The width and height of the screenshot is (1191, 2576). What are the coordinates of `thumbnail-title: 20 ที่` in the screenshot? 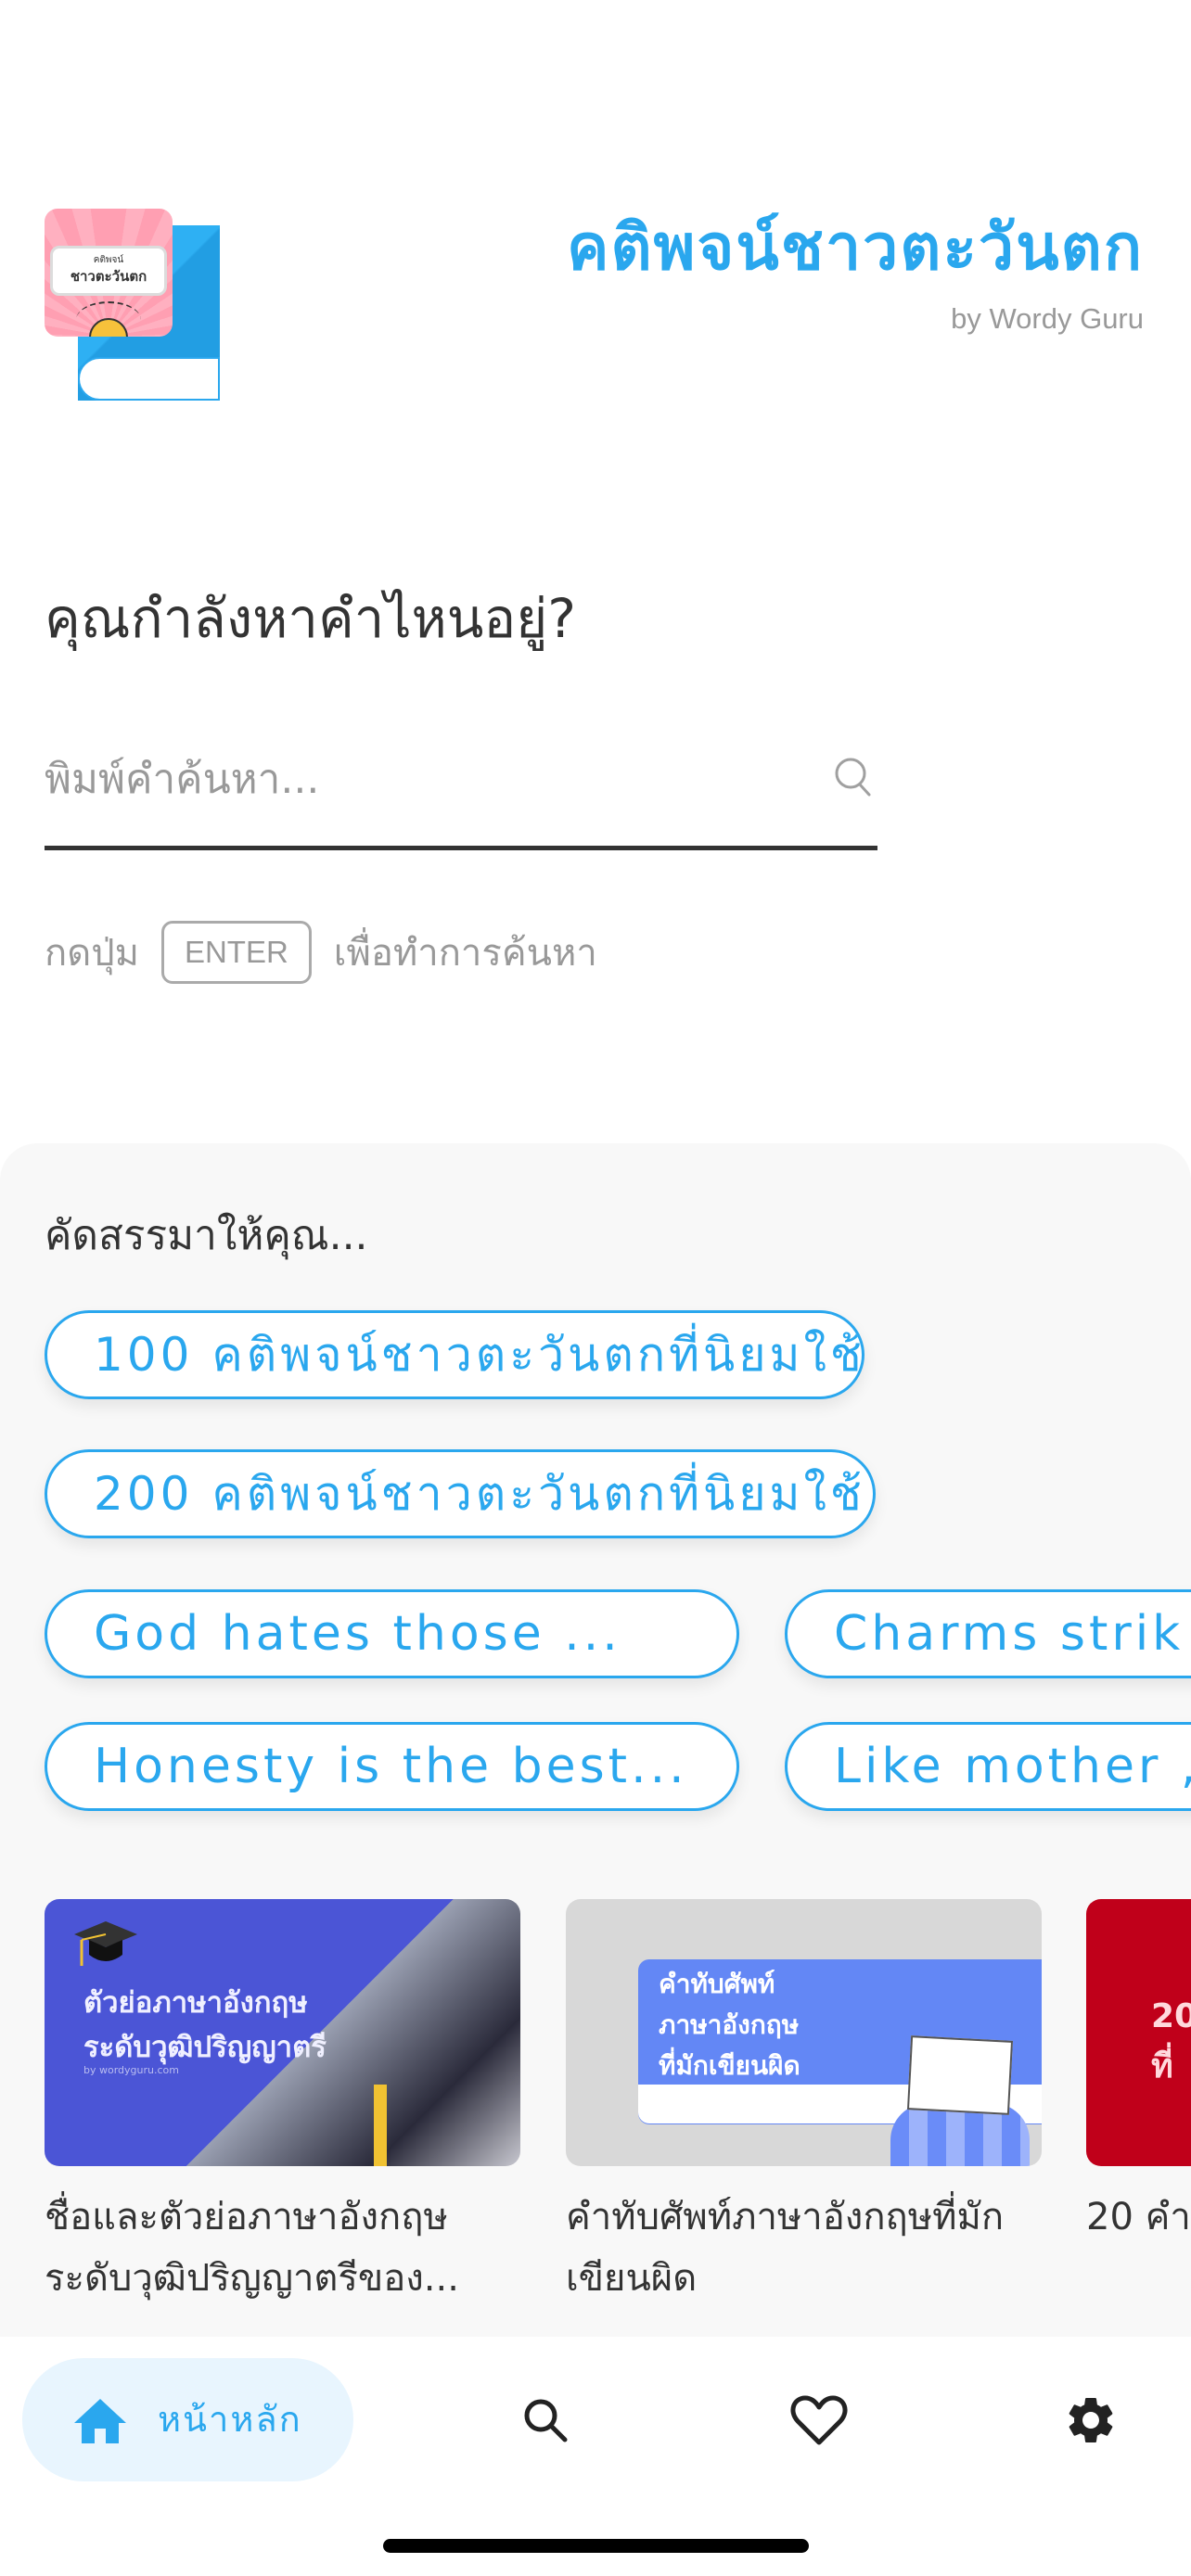 It's located at (1171, 2042).